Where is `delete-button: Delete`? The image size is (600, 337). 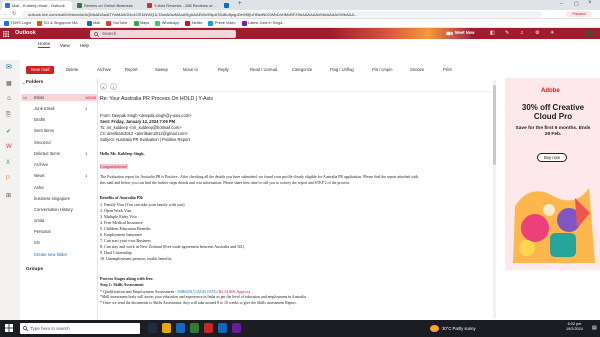
delete-button: Delete is located at coordinates (72, 69).